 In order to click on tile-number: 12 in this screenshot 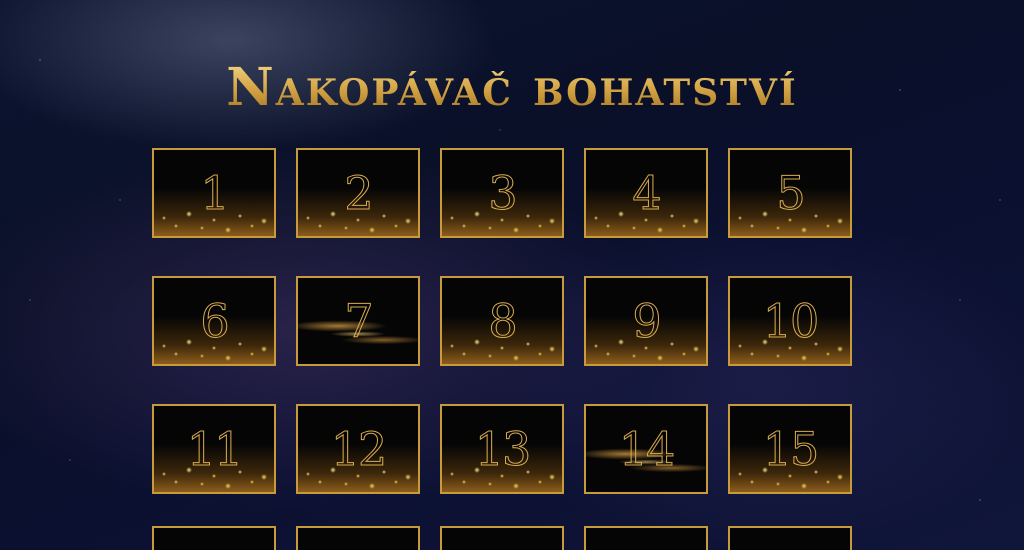, I will do `click(359, 449)`.